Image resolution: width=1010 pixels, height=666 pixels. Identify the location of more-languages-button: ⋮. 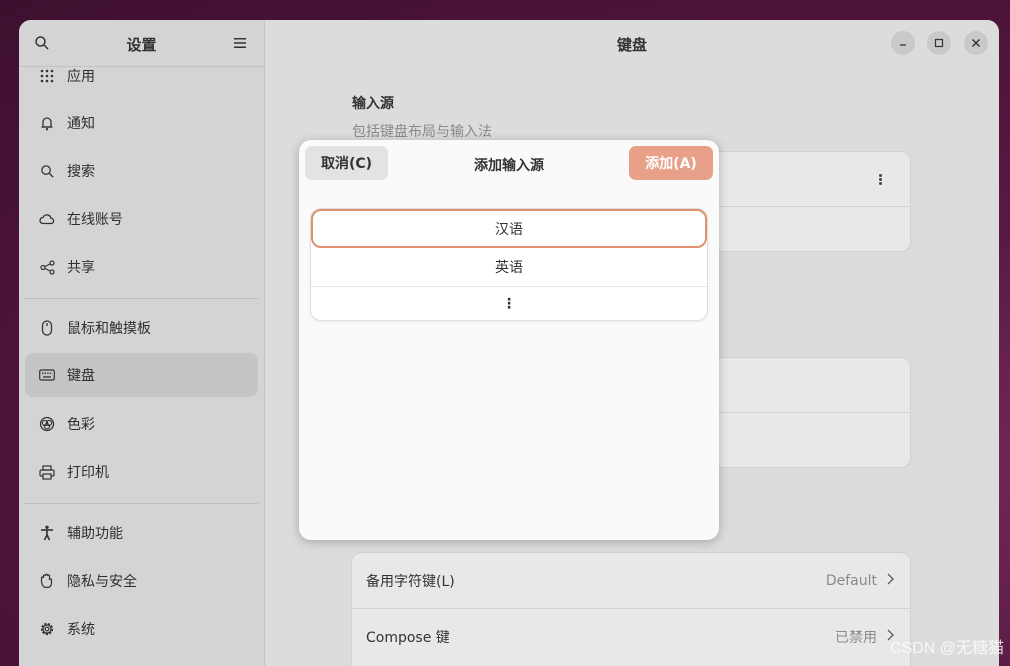
(509, 303).